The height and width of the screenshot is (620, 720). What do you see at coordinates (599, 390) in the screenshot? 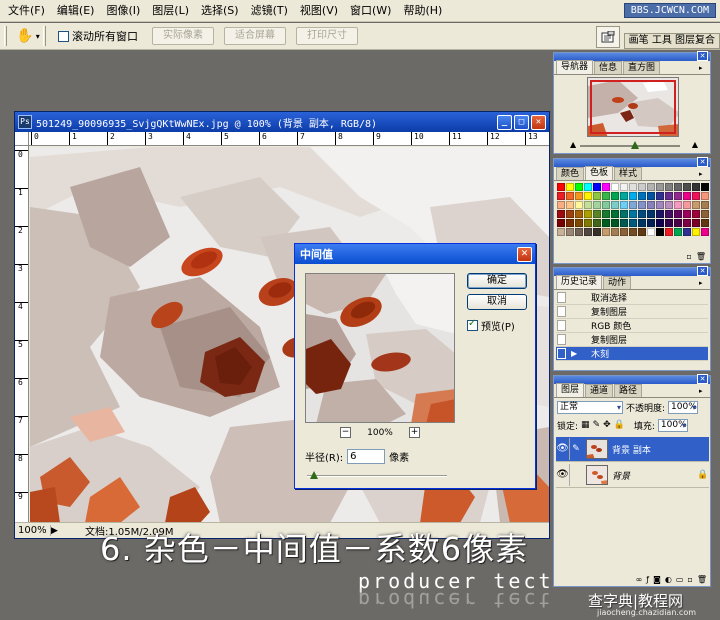
I see `tab-channels: 通道` at bounding box center [599, 390].